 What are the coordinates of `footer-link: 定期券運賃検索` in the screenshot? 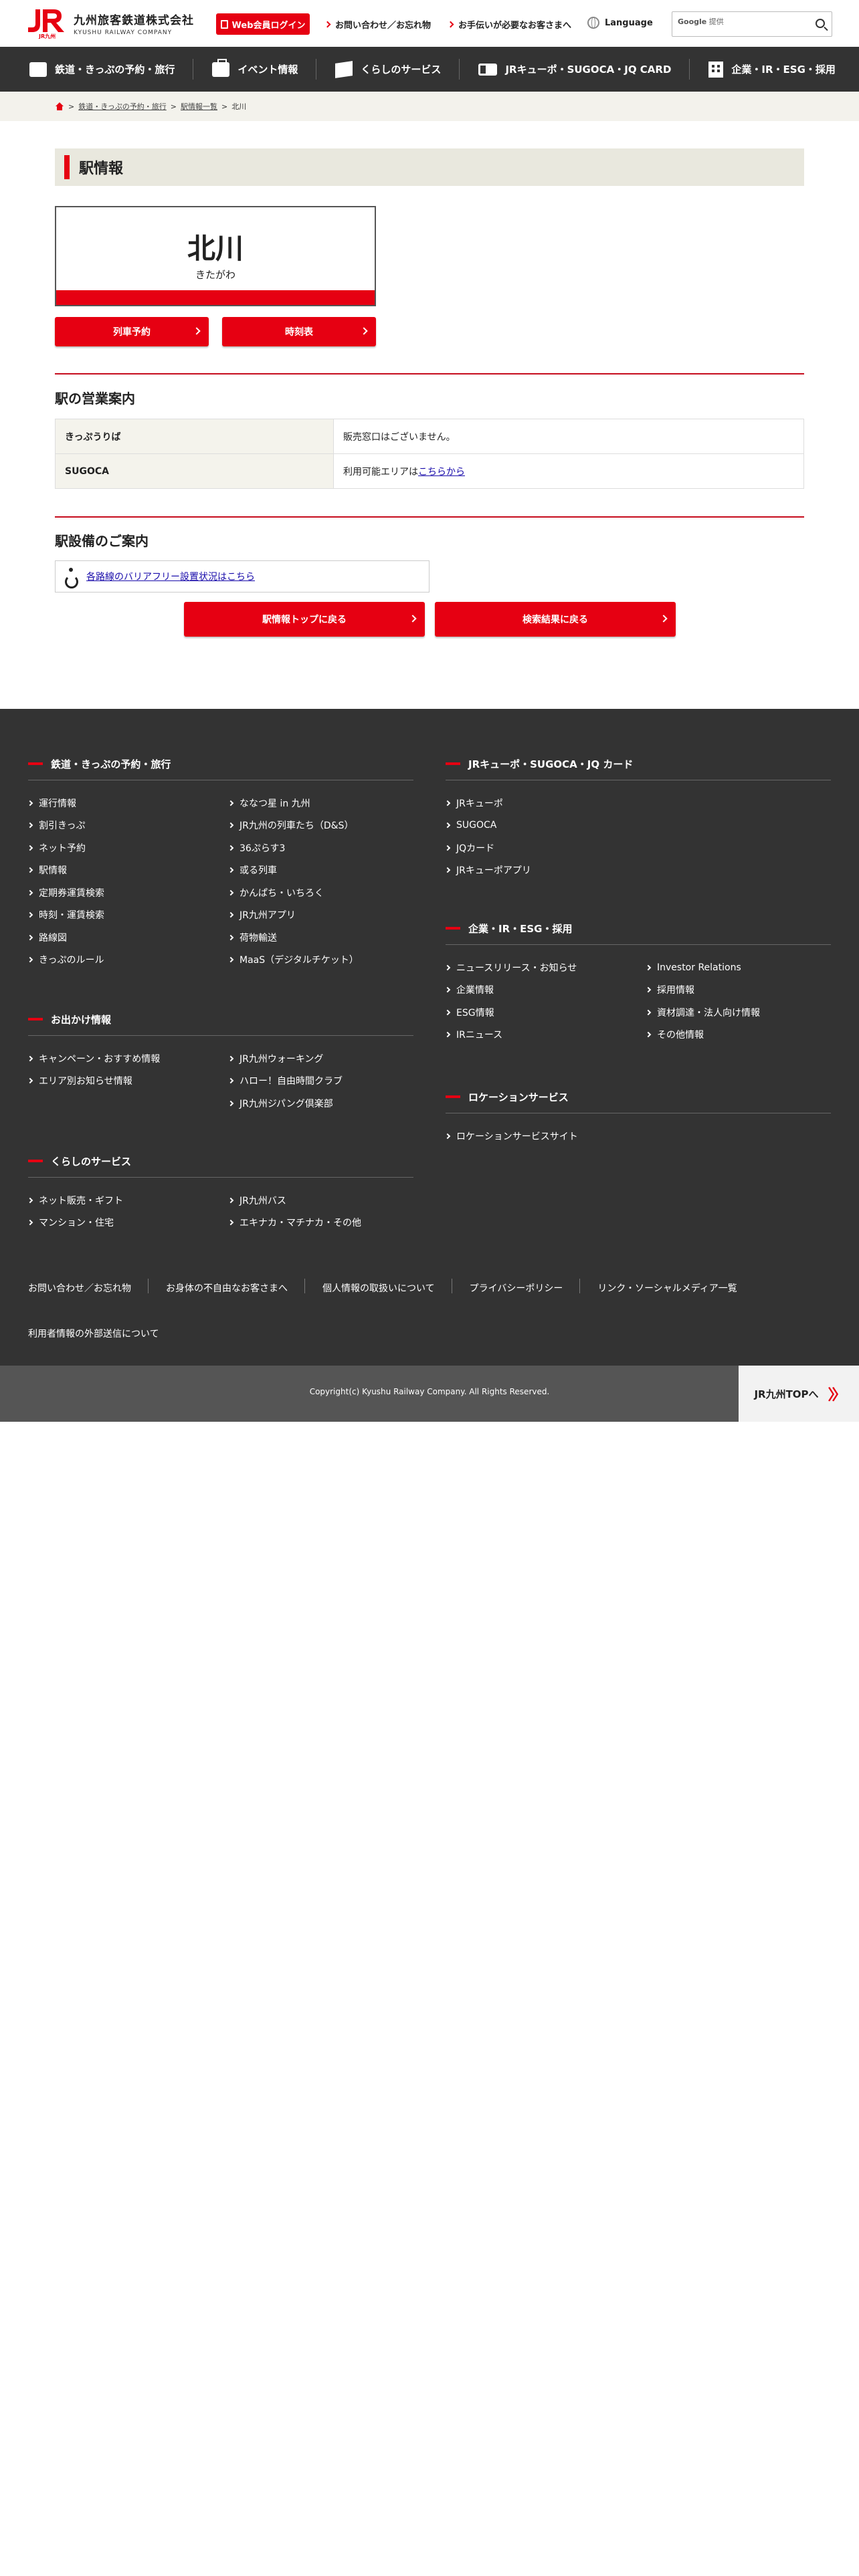 It's located at (65, 893).